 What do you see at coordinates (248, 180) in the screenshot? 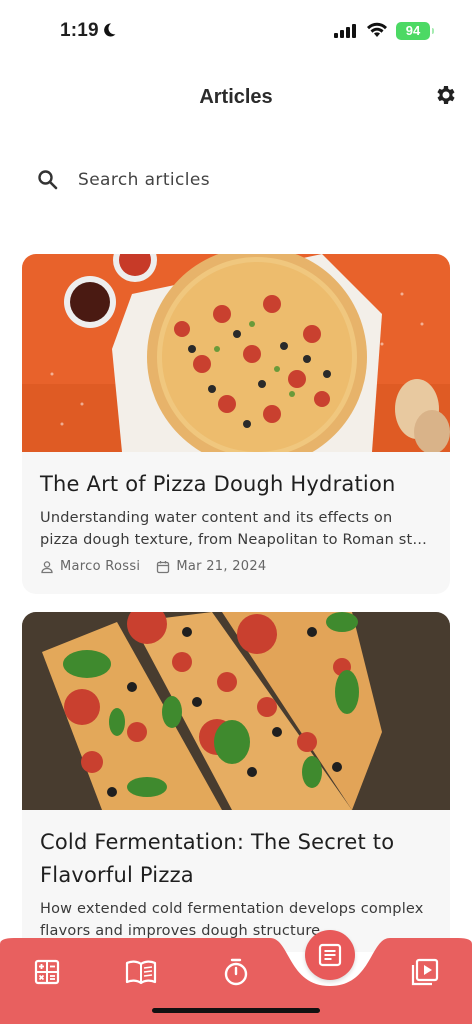
I see `search-input` at bounding box center [248, 180].